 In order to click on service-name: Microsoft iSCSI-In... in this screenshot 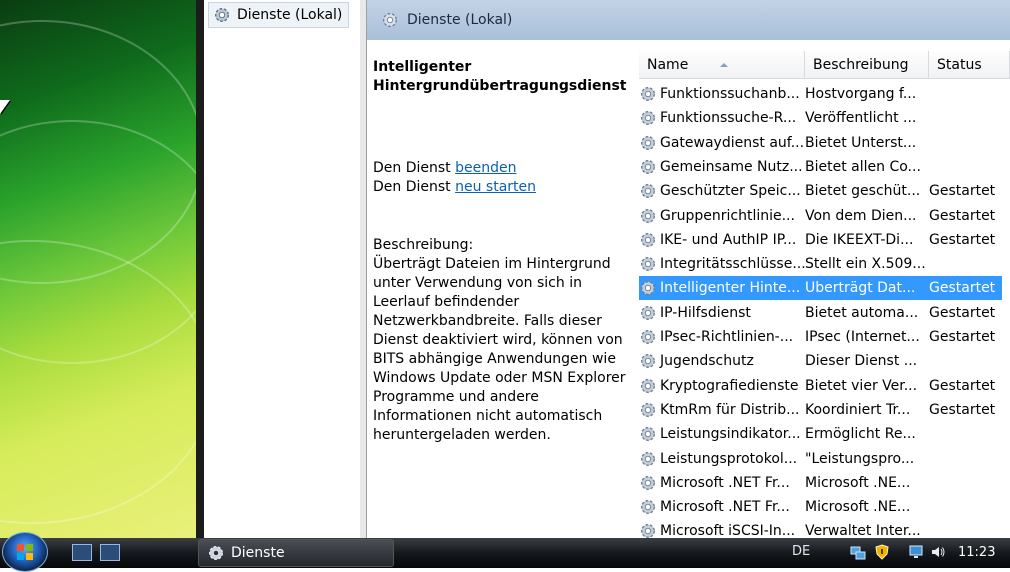, I will do `click(722, 530)`.